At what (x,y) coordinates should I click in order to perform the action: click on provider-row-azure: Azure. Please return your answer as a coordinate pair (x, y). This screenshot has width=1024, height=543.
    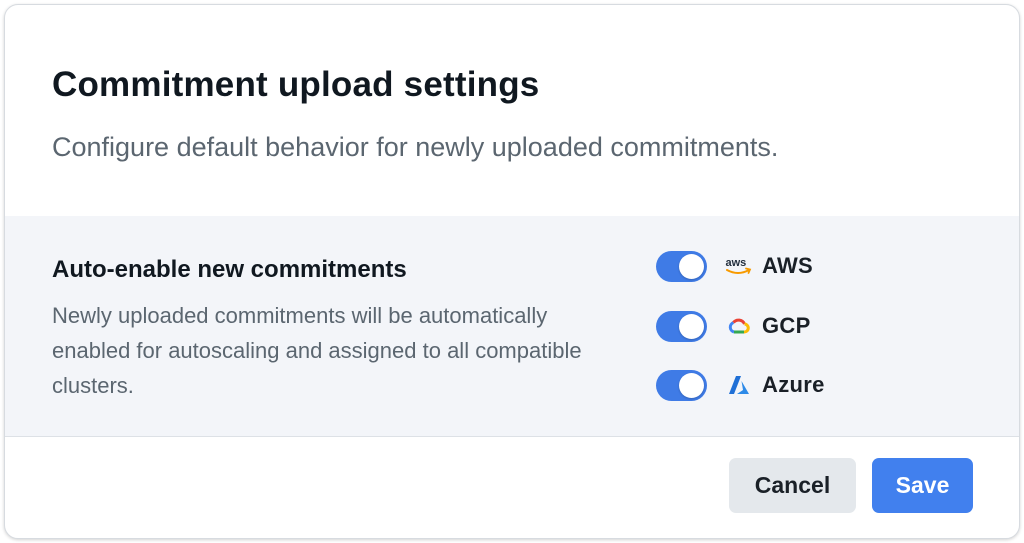
    Looking at the image, I should click on (740, 385).